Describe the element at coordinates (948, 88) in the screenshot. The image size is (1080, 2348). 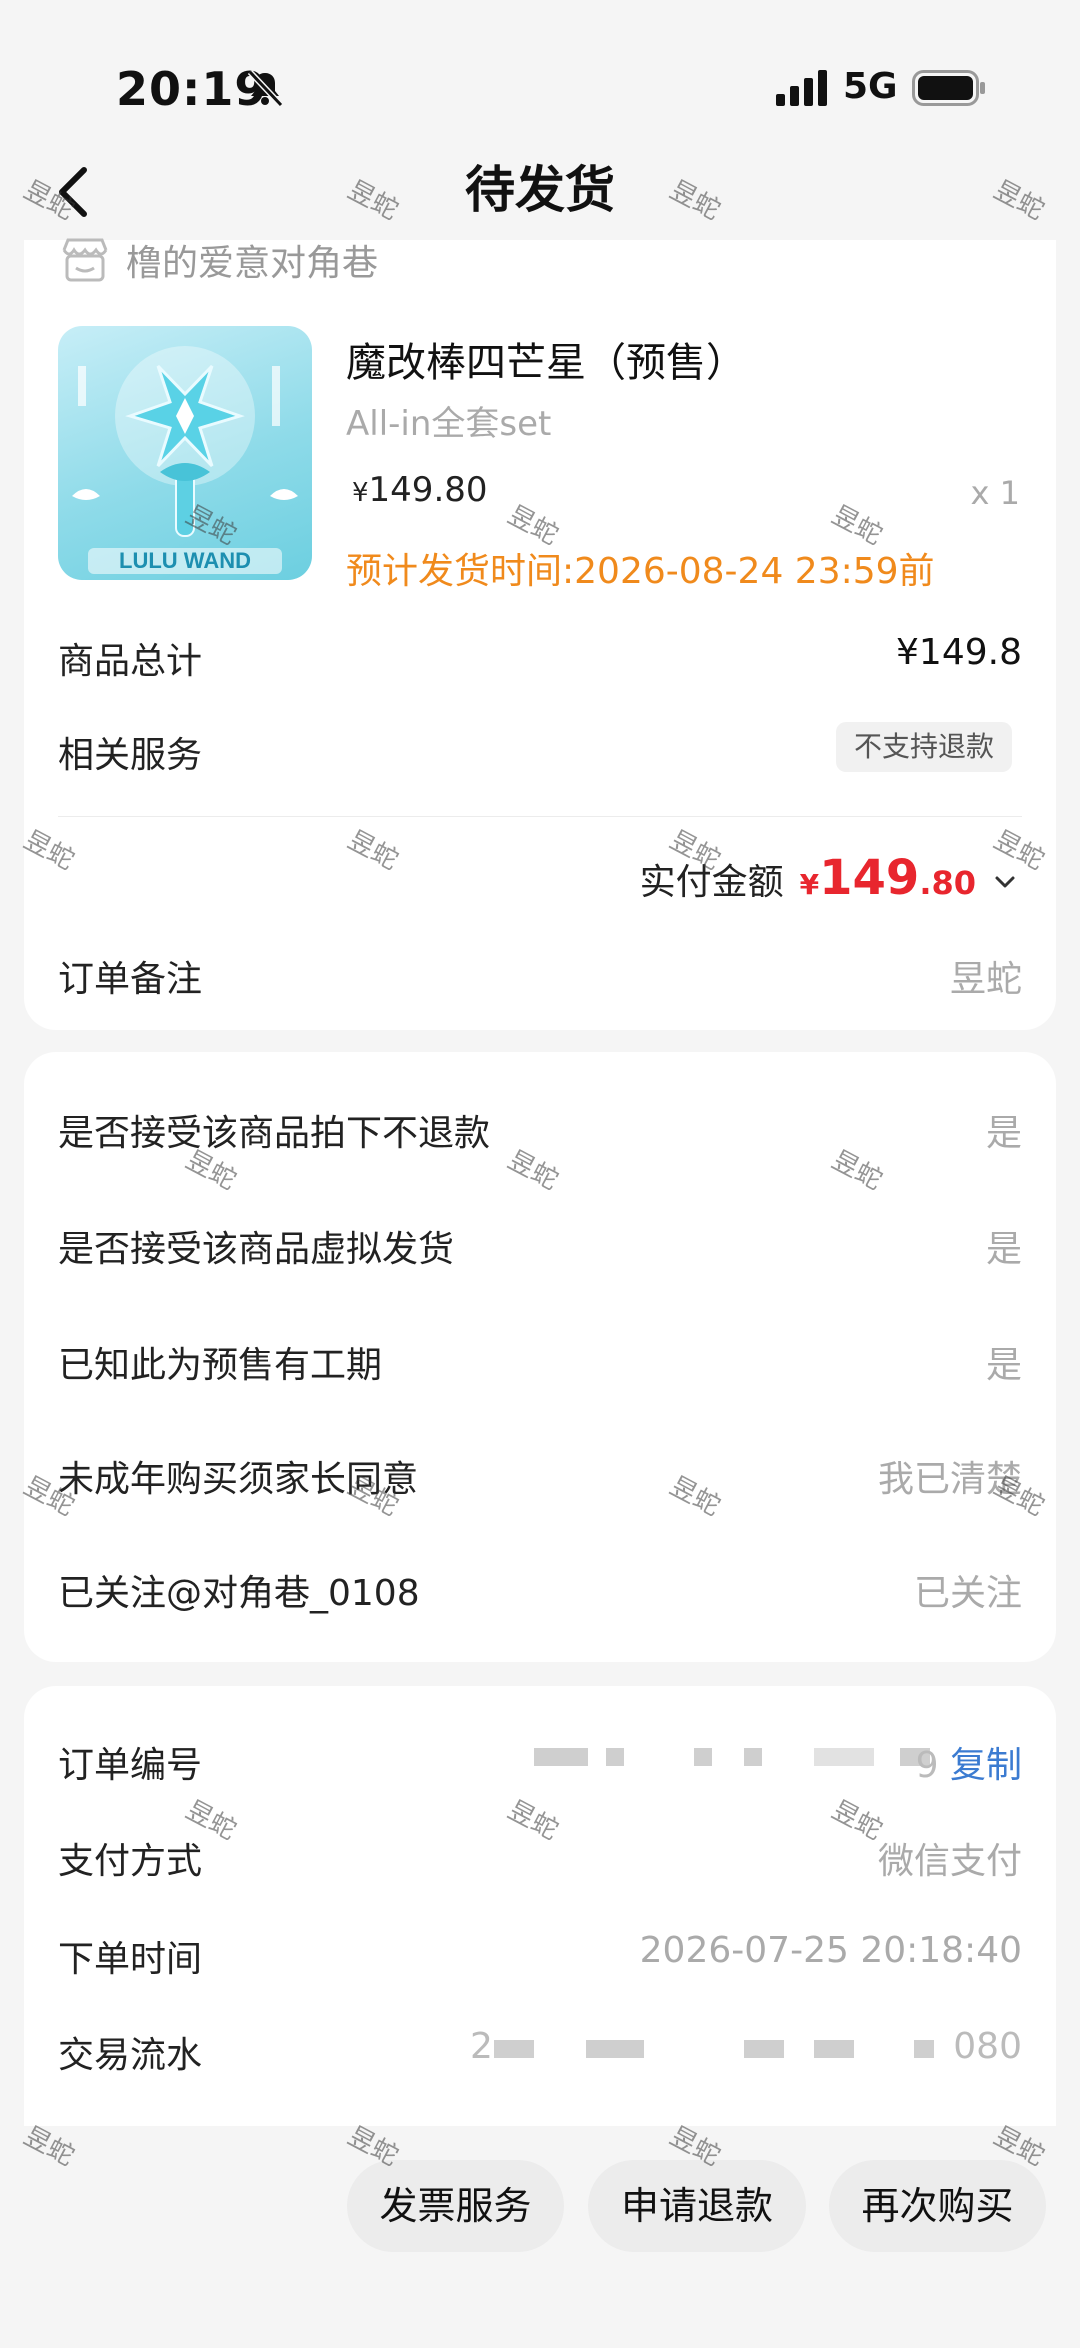
I see `battery-icon` at that location.